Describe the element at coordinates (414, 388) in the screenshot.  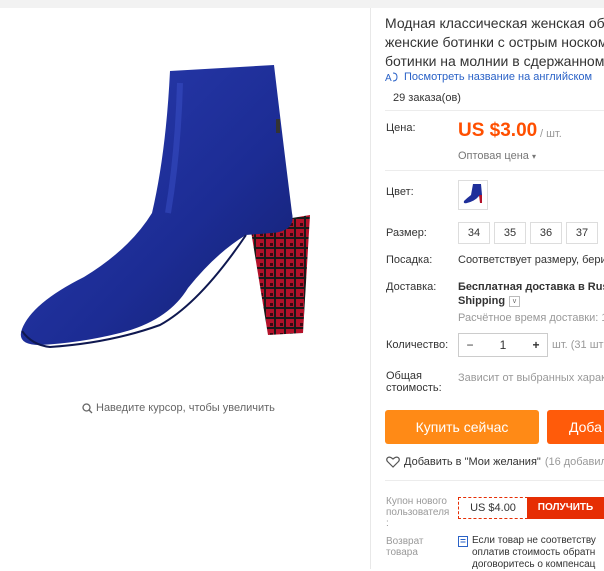
I see `total-label-line: стоимость:` at that location.